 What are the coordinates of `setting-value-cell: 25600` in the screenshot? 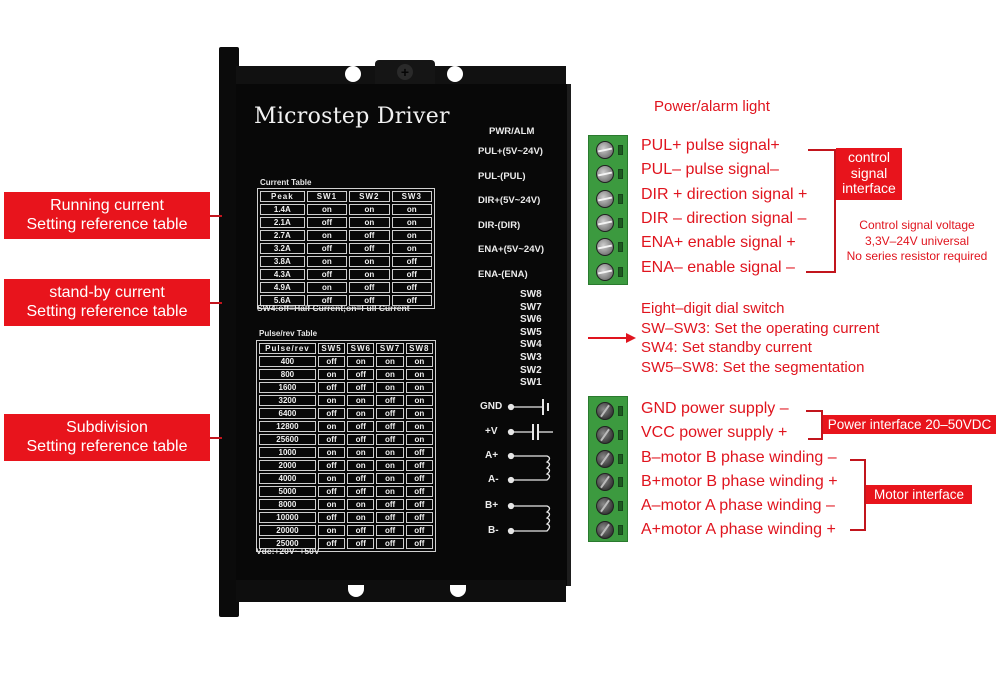 It's located at (287, 439).